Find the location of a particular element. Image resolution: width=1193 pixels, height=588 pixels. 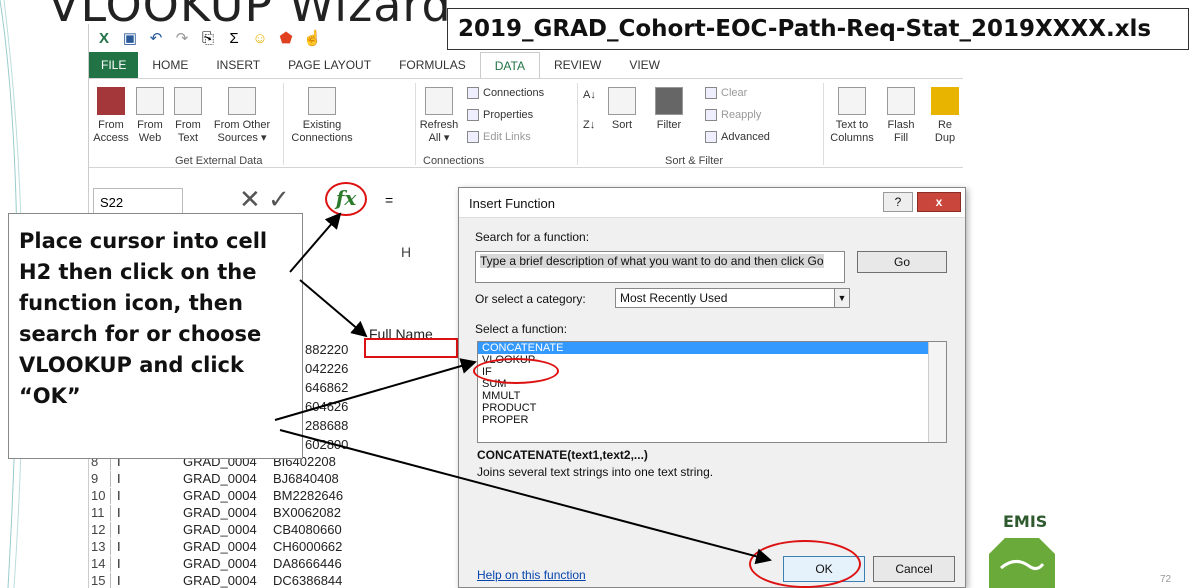

insert-function-icon: fx is located at coordinates (346, 199).